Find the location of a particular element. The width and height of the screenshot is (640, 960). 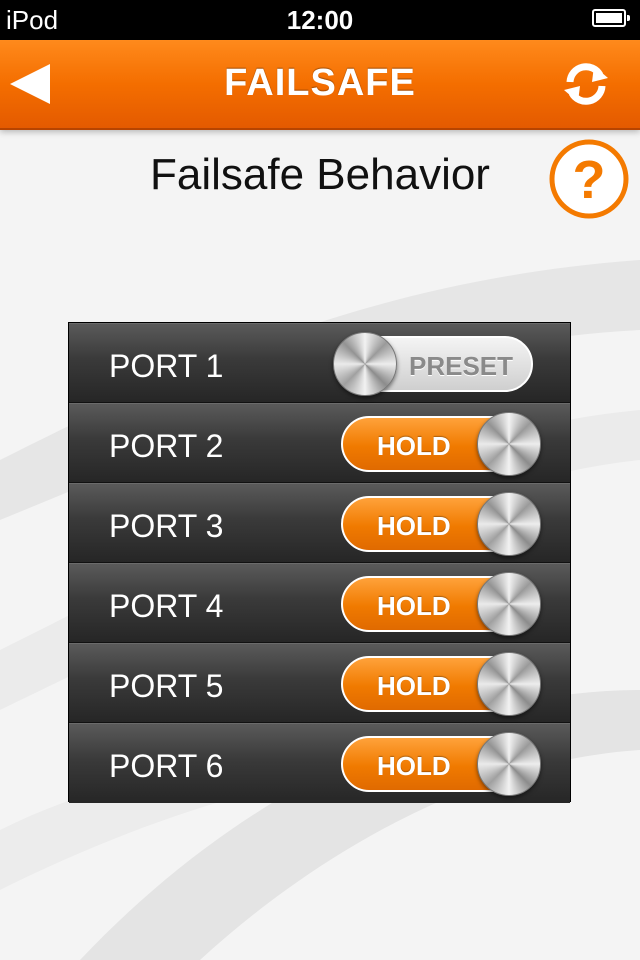

port-row: PORT 1 PRESET is located at coordinates (319, 363).